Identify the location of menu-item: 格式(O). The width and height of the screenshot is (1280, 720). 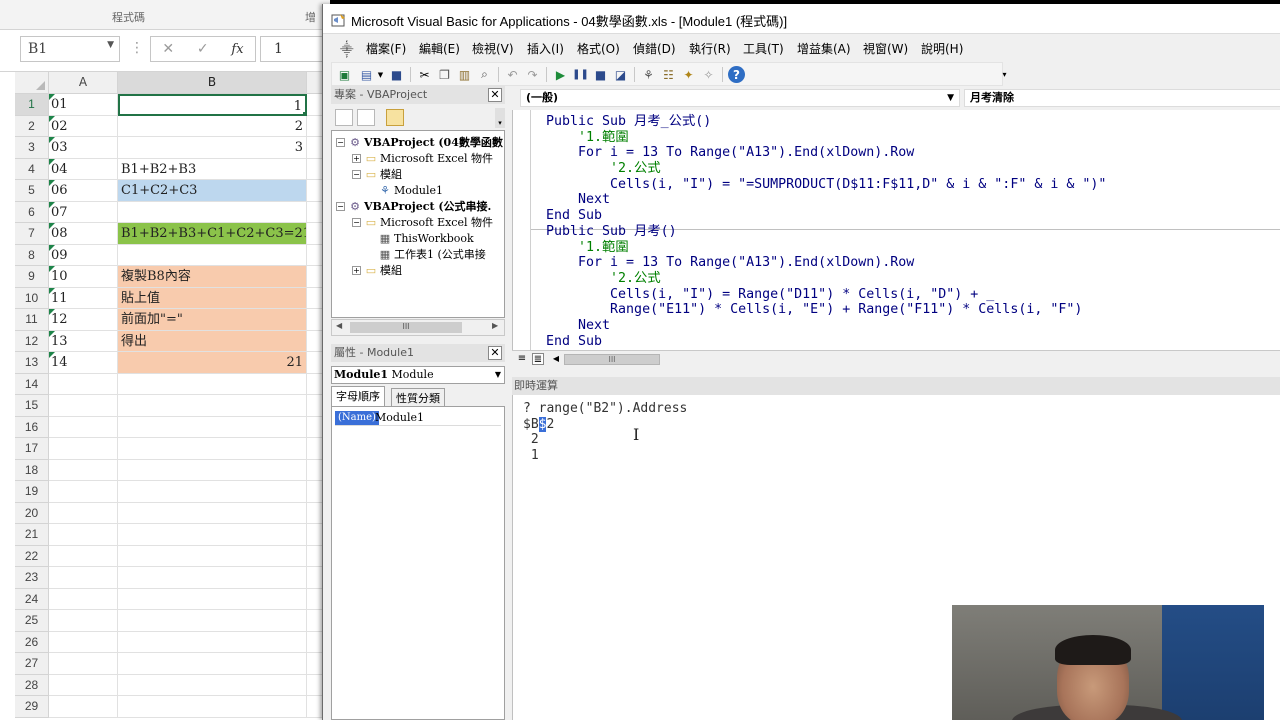
(598, 48).